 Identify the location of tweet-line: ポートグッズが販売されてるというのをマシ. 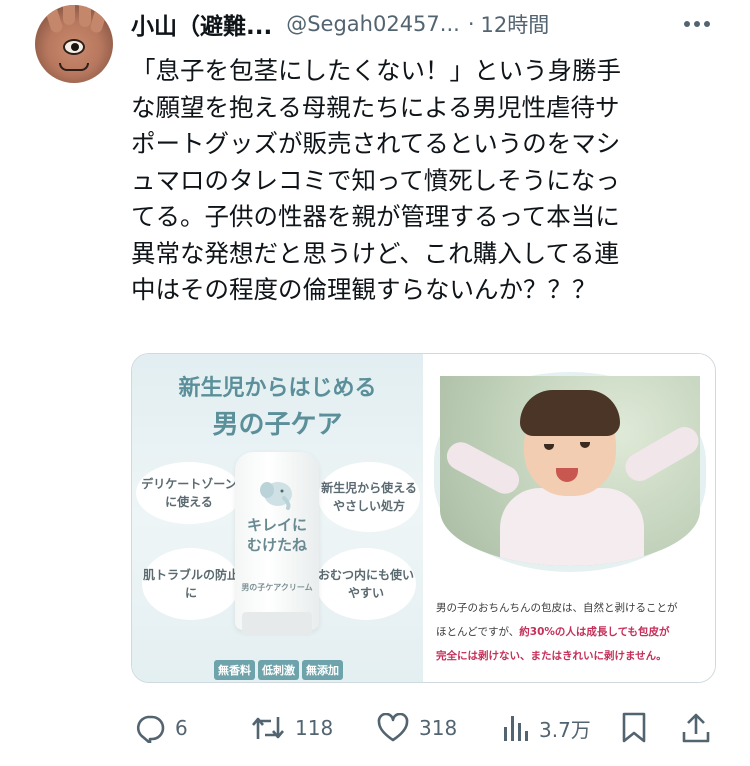
(376, 143).